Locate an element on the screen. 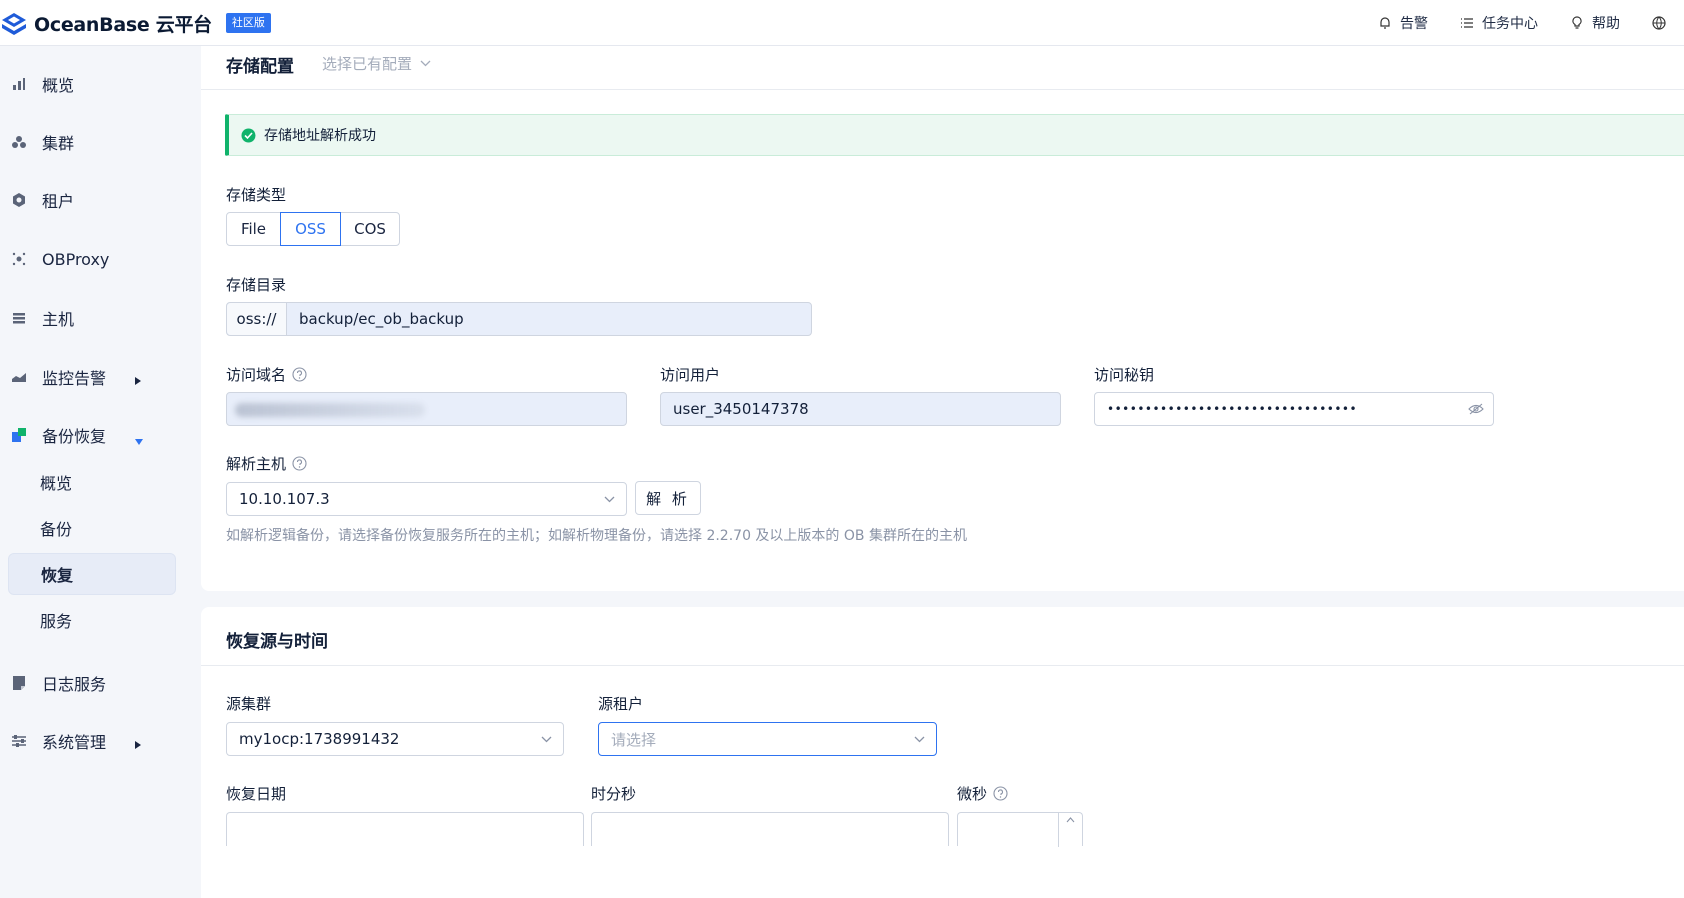 The image size is (1684, 898). restore-microsecond-label-text: 微秒 is located at coordinates (972, 794).